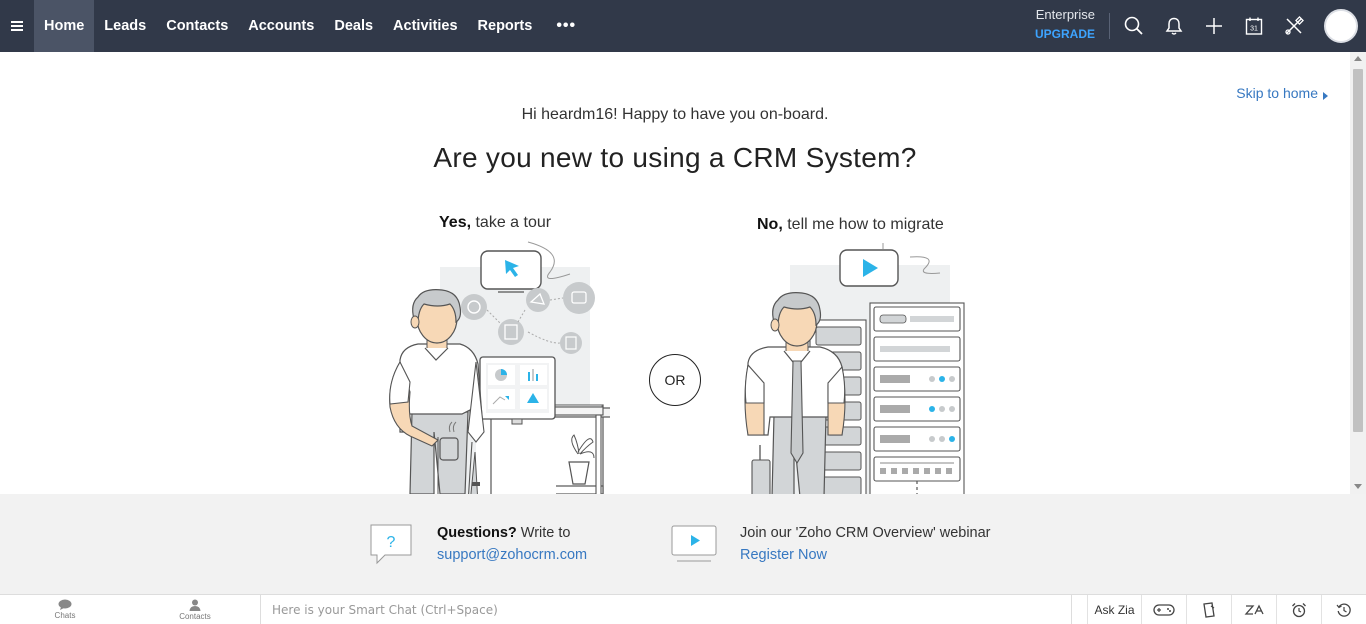 This screenshot has width=1366, height=624. I want to click on gamepad-icon, so click(1163, 609).